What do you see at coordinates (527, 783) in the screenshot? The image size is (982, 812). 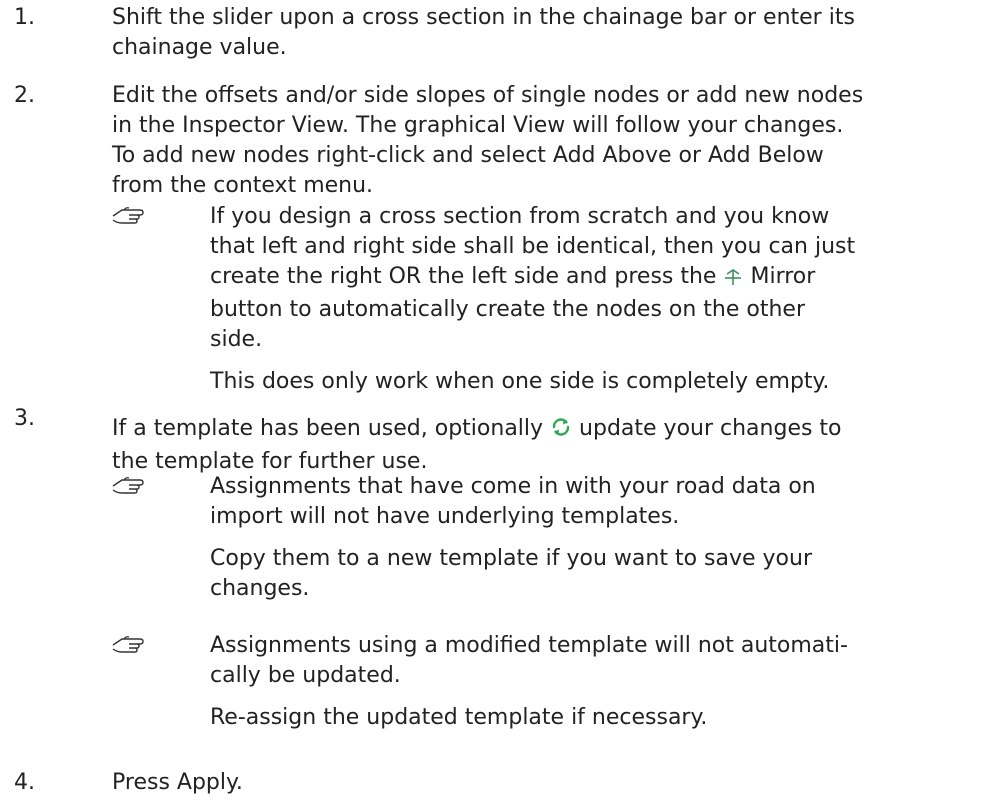 I see `step-text: Press Apply.` at bounding box center [527, 783].